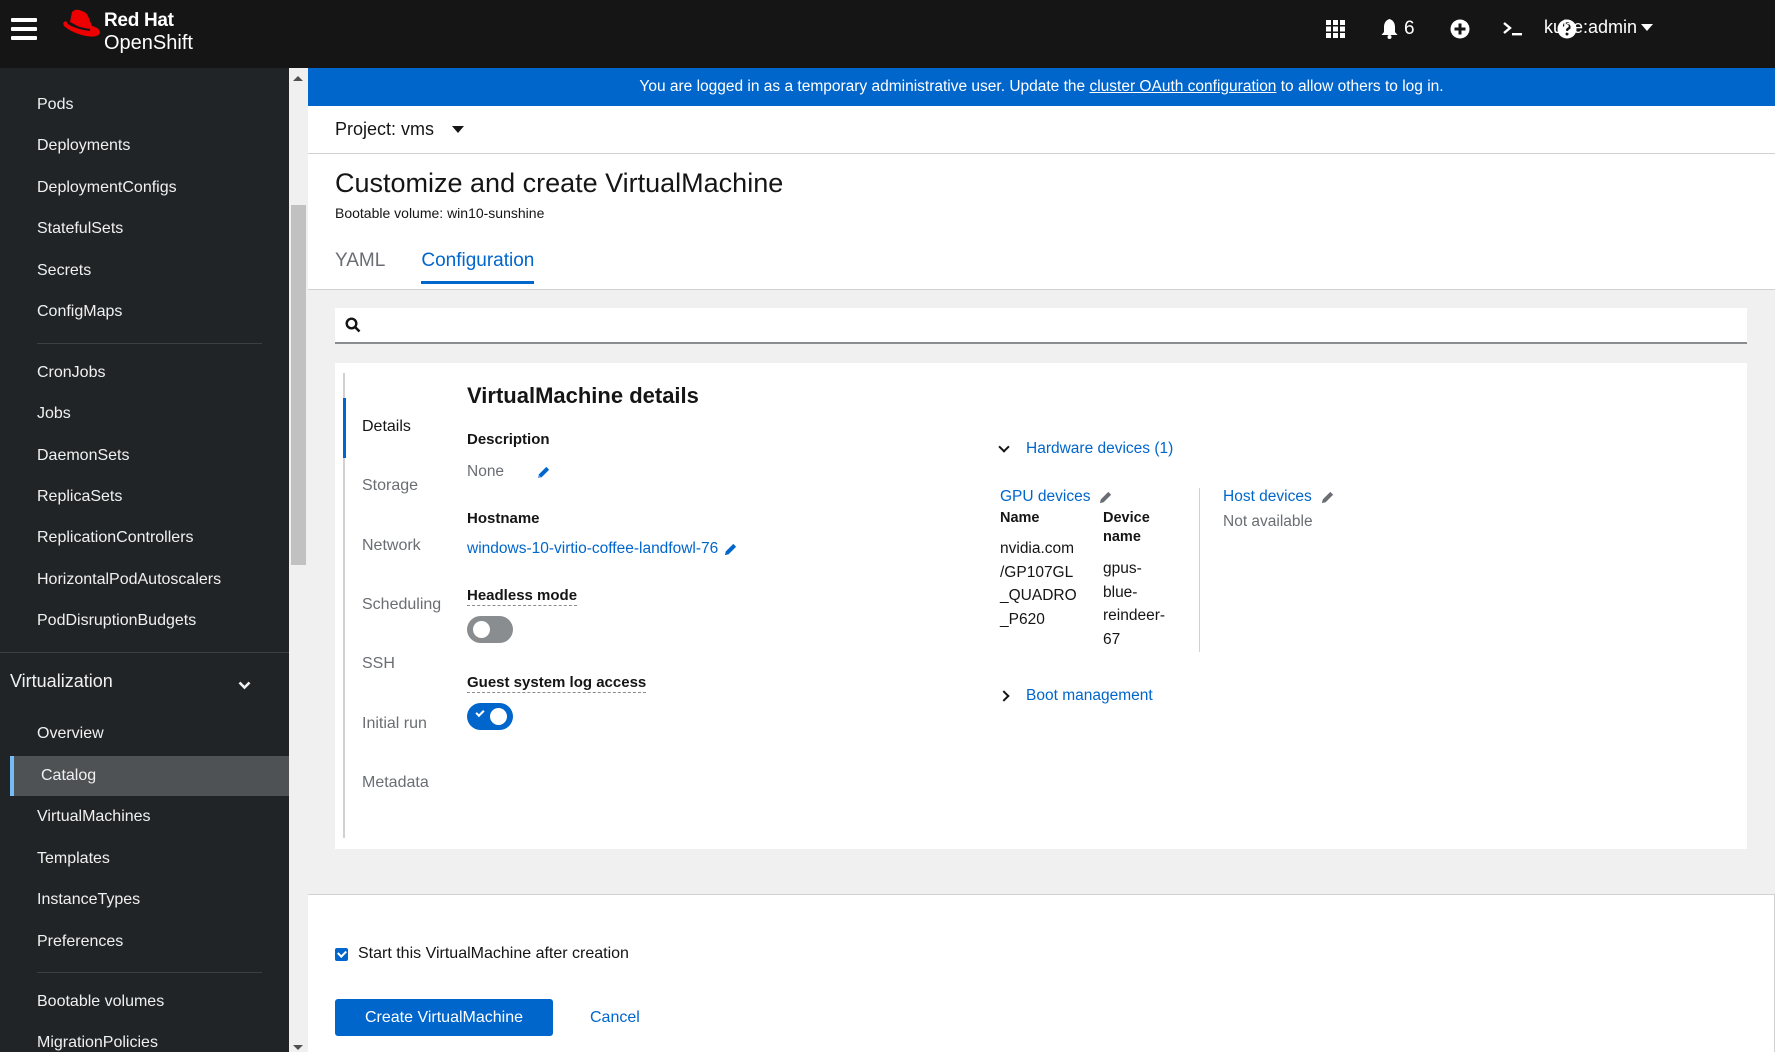 The height and width of the screenshot is (1052, 1775). I want to click on configuration-search, so click(1041, 326).